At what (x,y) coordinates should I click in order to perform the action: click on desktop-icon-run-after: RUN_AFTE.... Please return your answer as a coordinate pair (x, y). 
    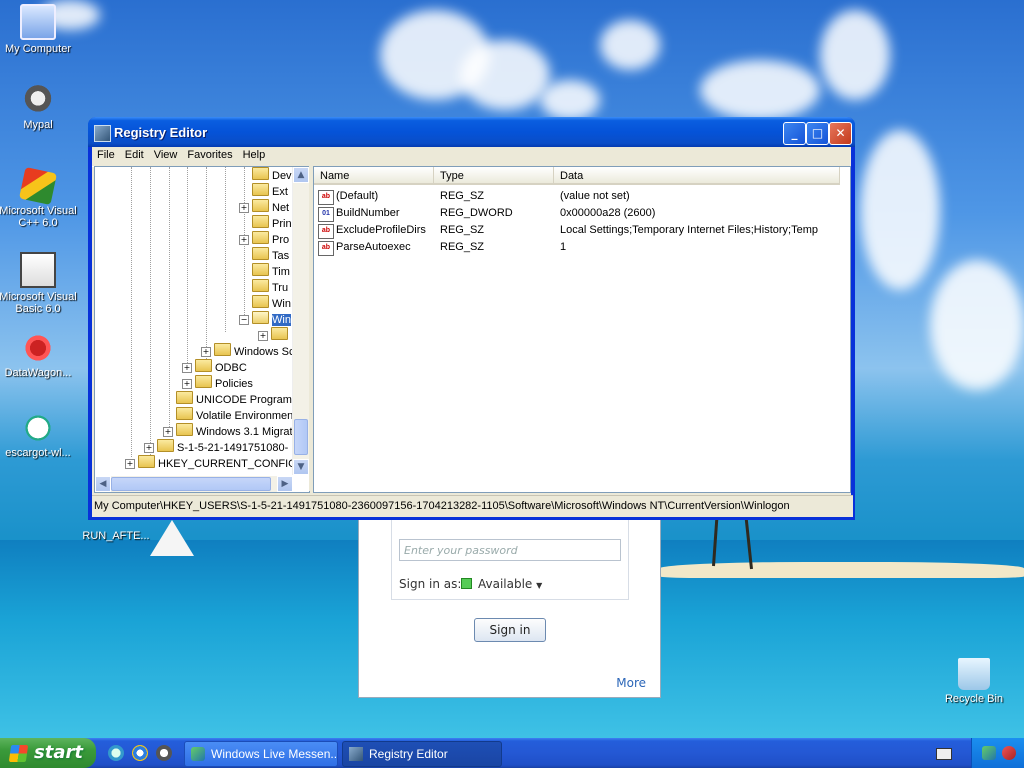
    Looking at the image, I should click on (116, 536).